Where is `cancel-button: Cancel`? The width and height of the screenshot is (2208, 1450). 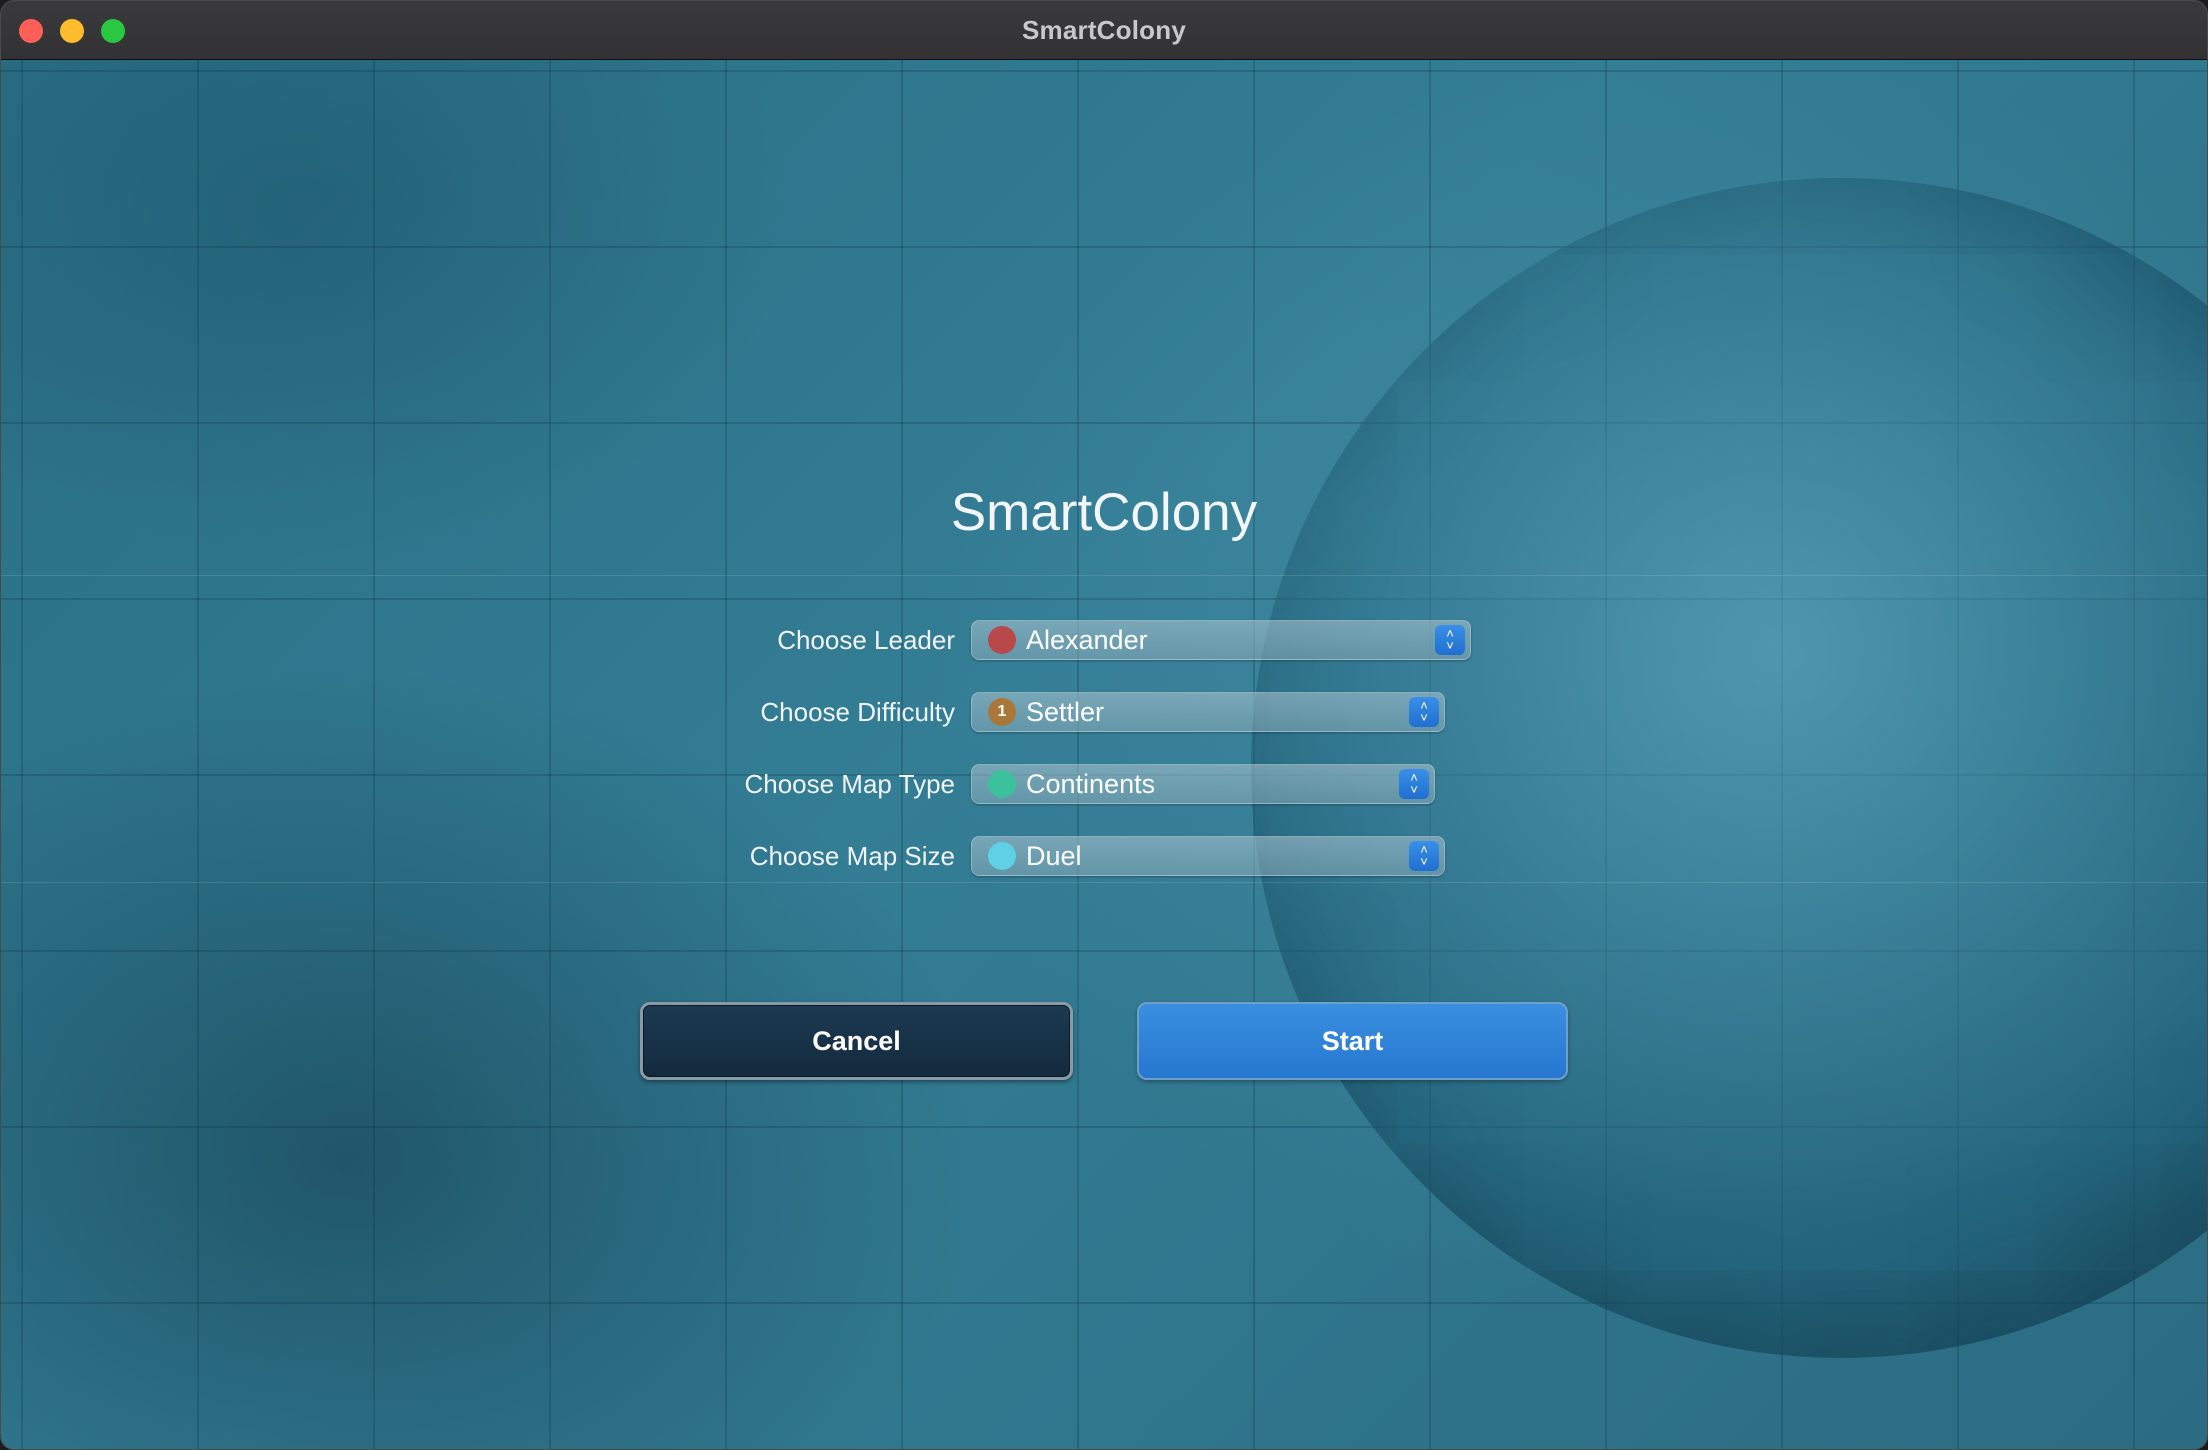 cancel-button: Cancel is located at coordinates (856, 1041).